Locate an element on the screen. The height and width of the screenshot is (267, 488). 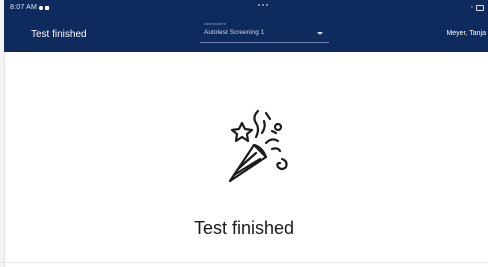
notification-square-icon is located at coordinates (47, 7).